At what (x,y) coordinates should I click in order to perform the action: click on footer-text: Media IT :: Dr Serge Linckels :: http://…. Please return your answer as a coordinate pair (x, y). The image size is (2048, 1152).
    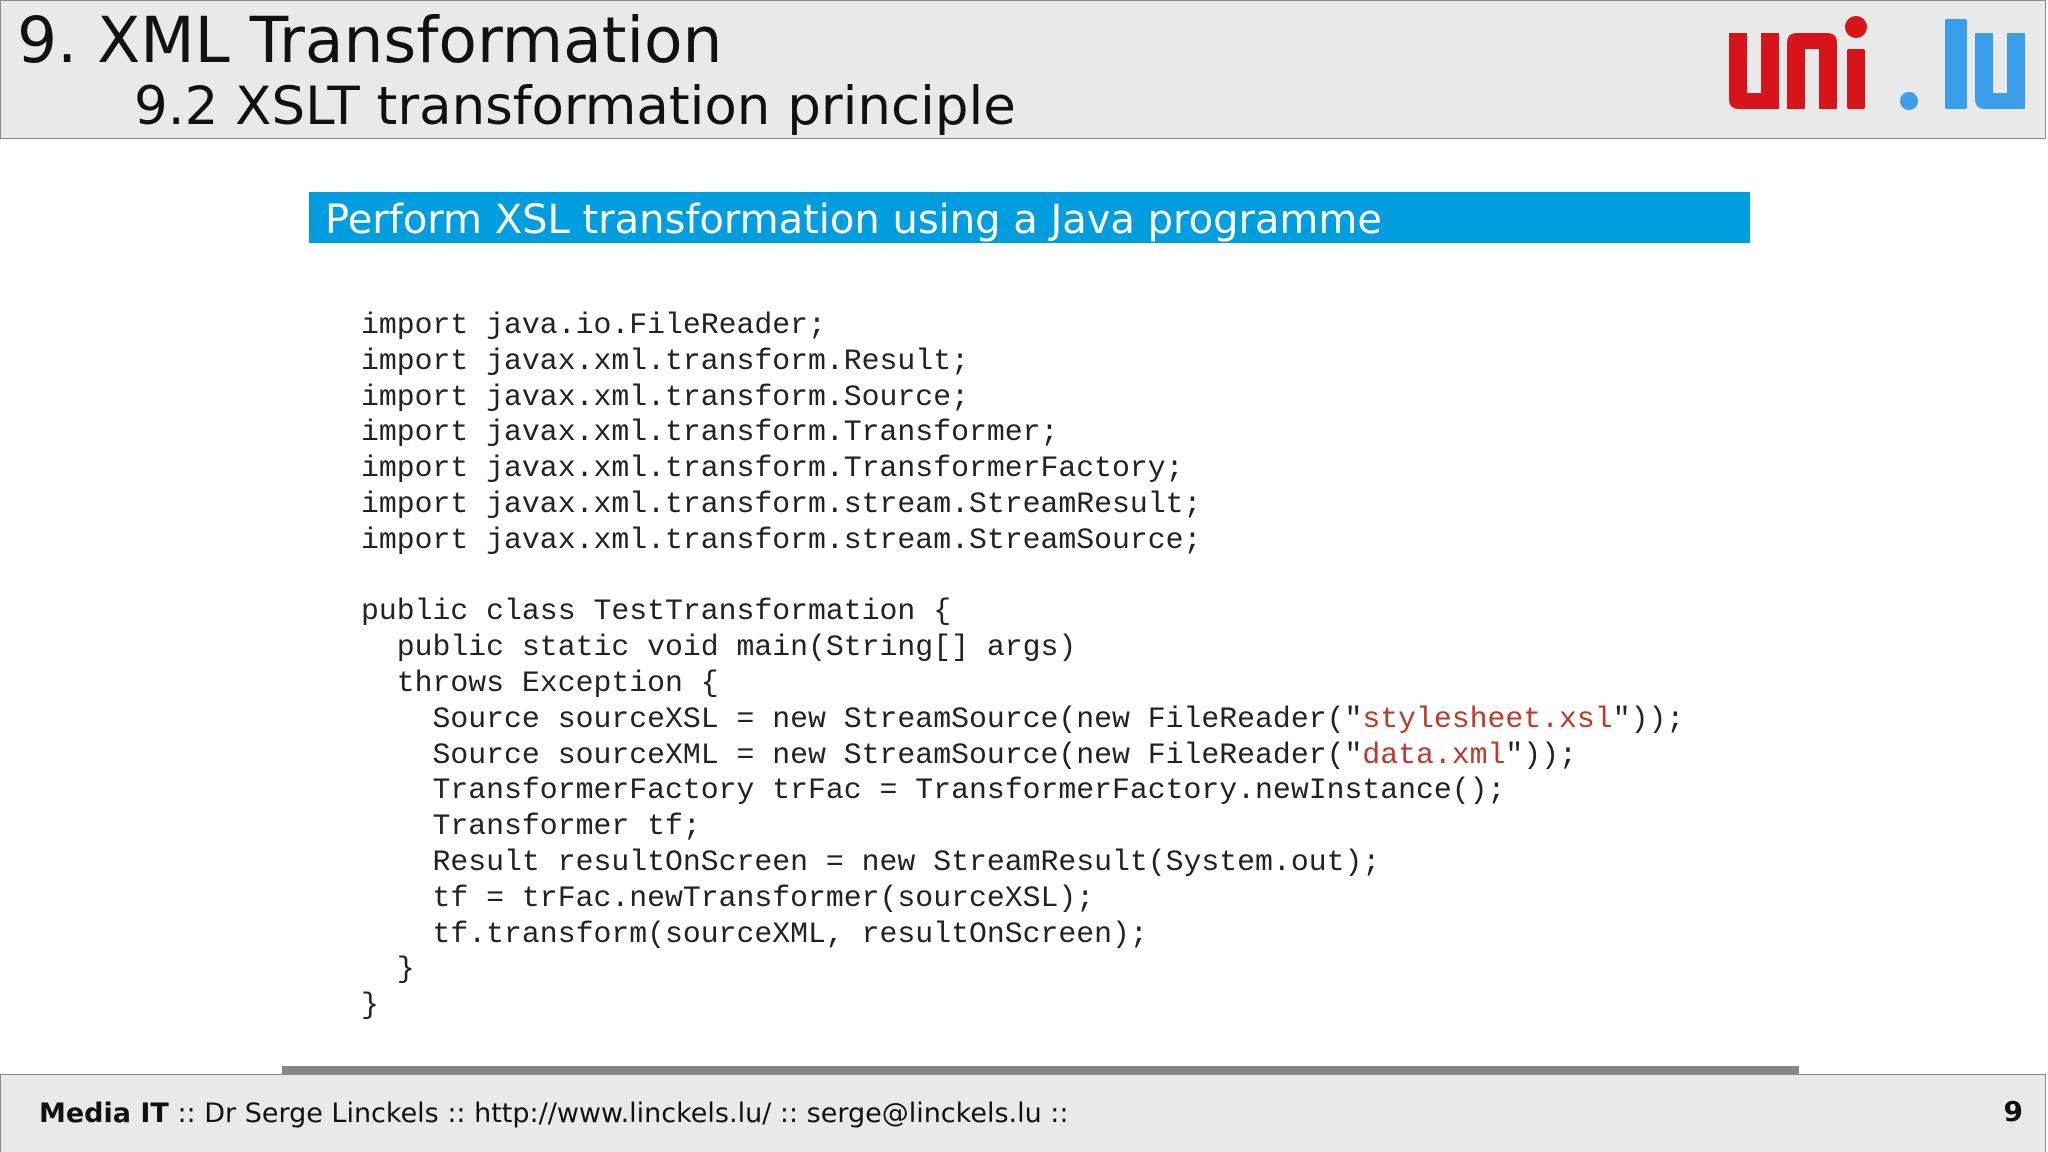
    Looking at the image, I should click on (553, 1114).